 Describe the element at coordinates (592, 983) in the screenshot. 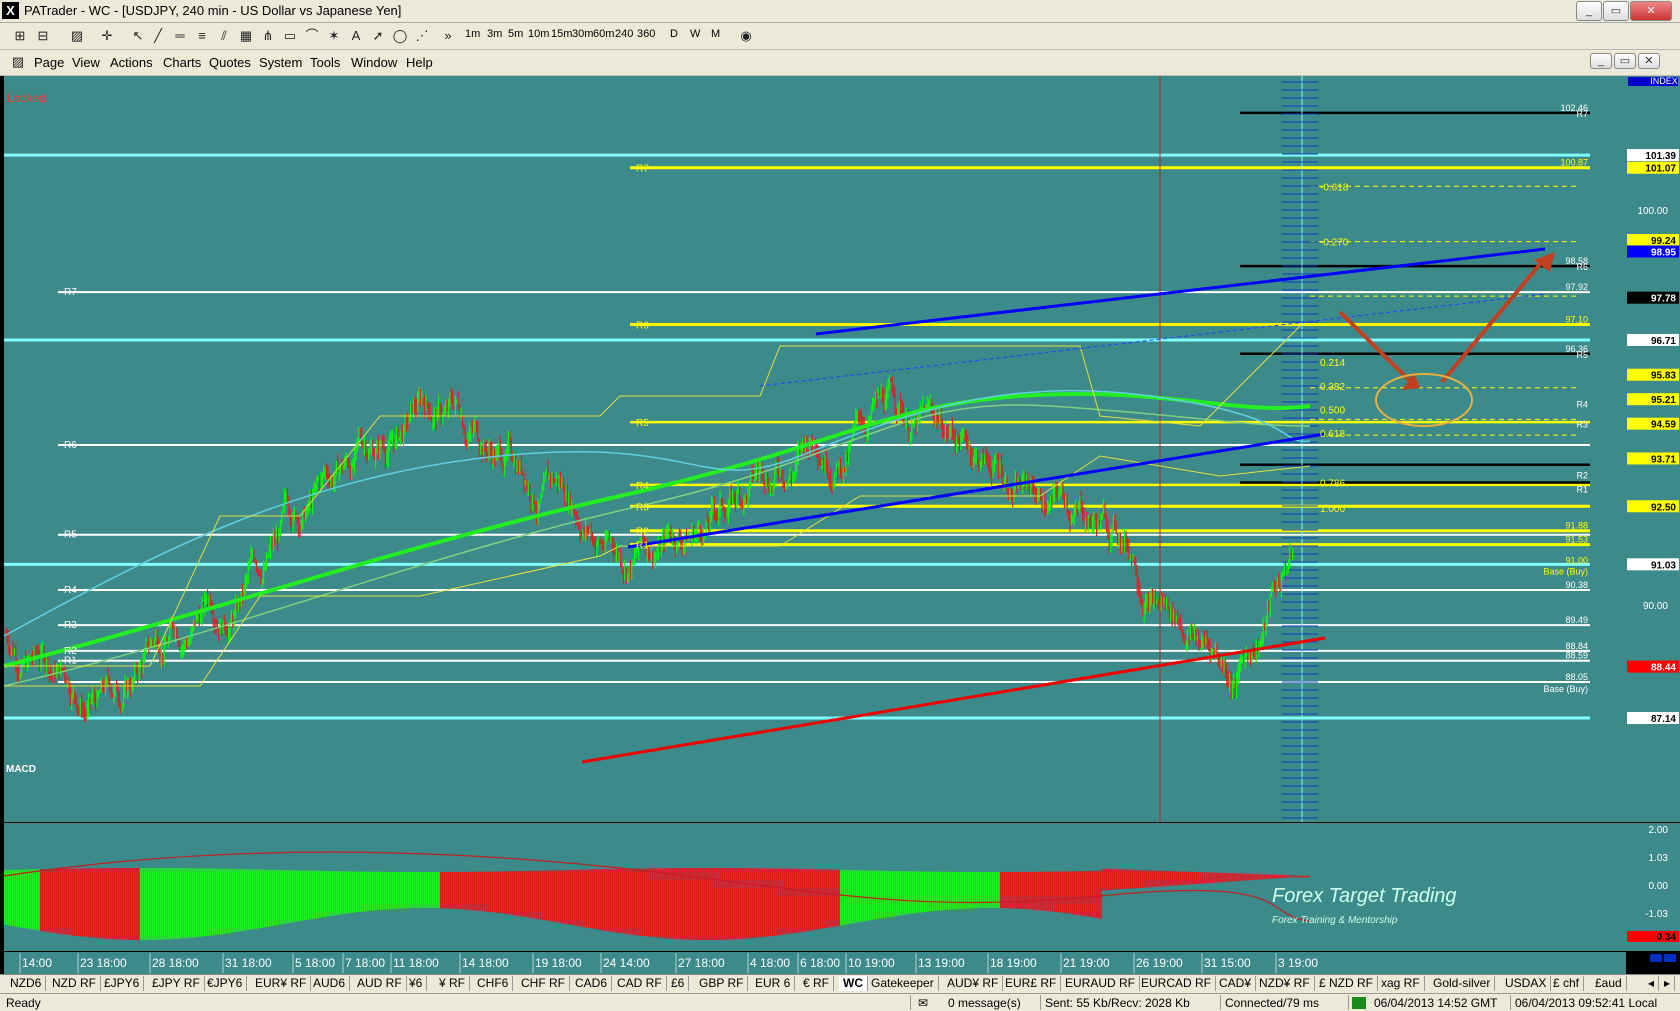

I see `symbol-tab: CAD6` at that location.